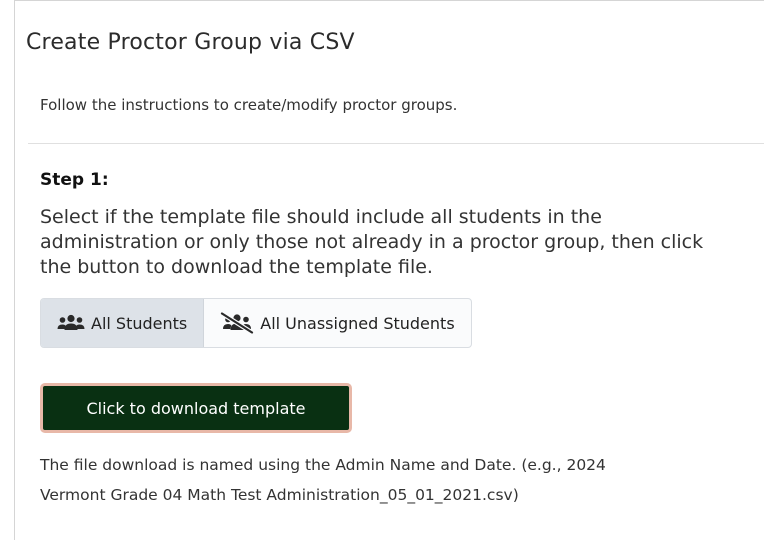  Describe the element at coordinates (196, 408) in the screenshot. I see `download-template-button: Click to download template` at that location.